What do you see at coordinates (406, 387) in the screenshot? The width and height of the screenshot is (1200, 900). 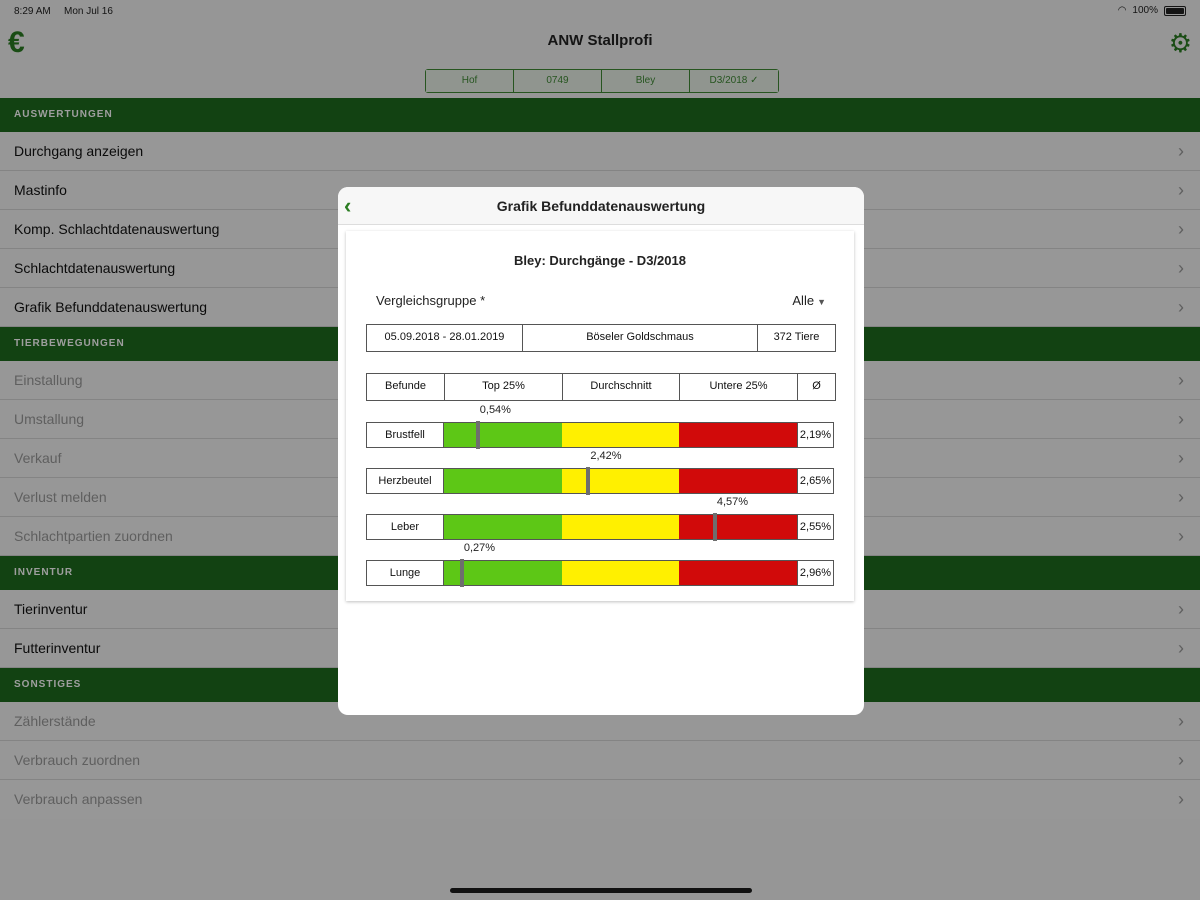 I see `col-befunde: Befunde` at bounding box center [406, 387].